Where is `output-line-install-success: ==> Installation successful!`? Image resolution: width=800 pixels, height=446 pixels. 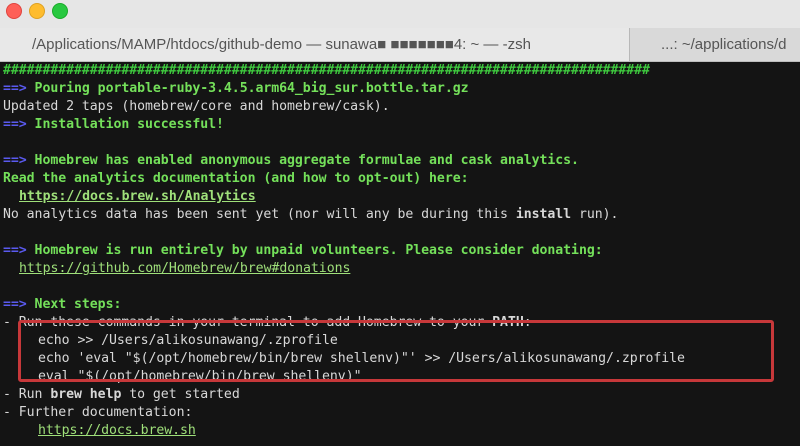 output-line-install-success: ==> Installation successful! is located at coordinates (113, 125).